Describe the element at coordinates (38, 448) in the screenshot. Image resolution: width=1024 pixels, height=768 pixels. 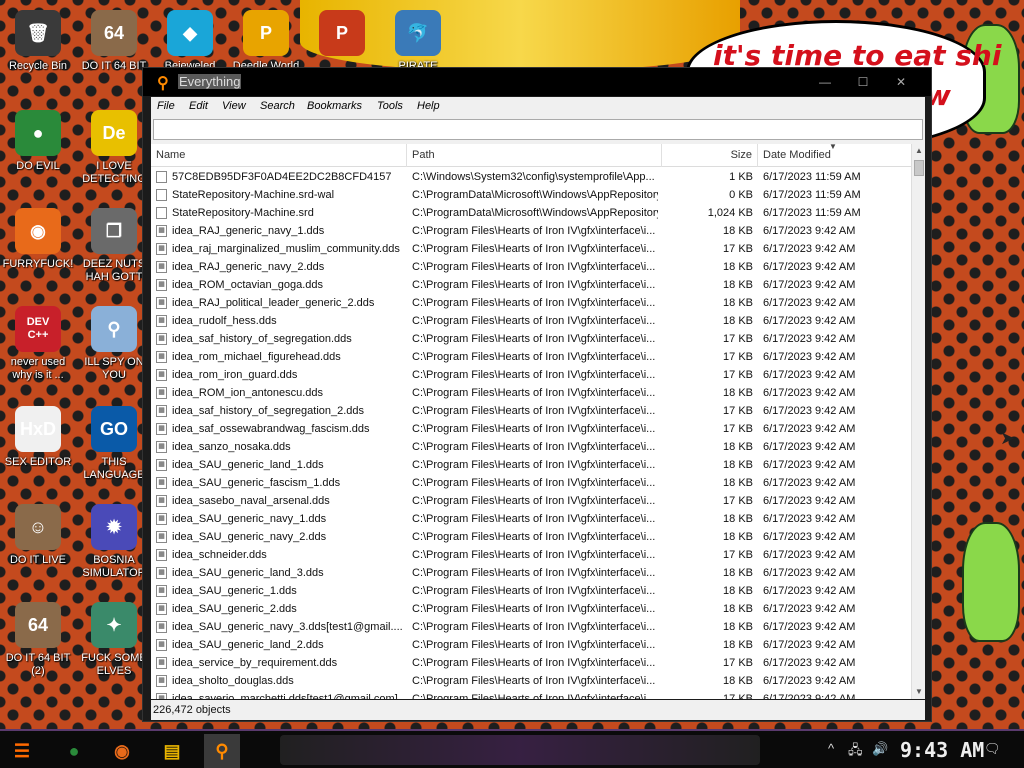
I see `desktop-icon: HxD SEX EDITOR` at that location.